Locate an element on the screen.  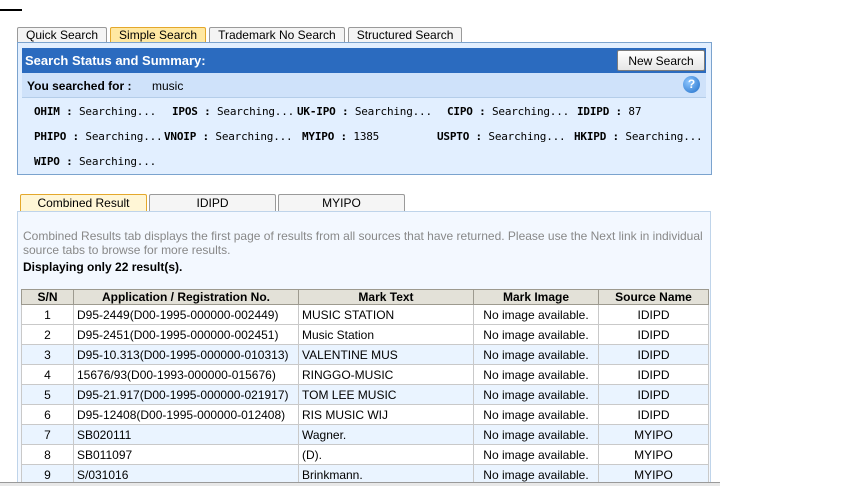
cell-application-no: SB011097 is located at coordinates (186, 454).